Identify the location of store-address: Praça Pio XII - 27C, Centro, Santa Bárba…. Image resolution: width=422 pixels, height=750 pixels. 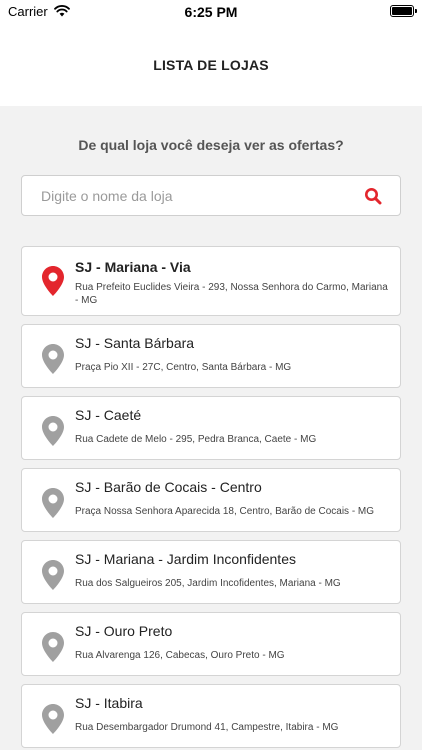
(183, 367).